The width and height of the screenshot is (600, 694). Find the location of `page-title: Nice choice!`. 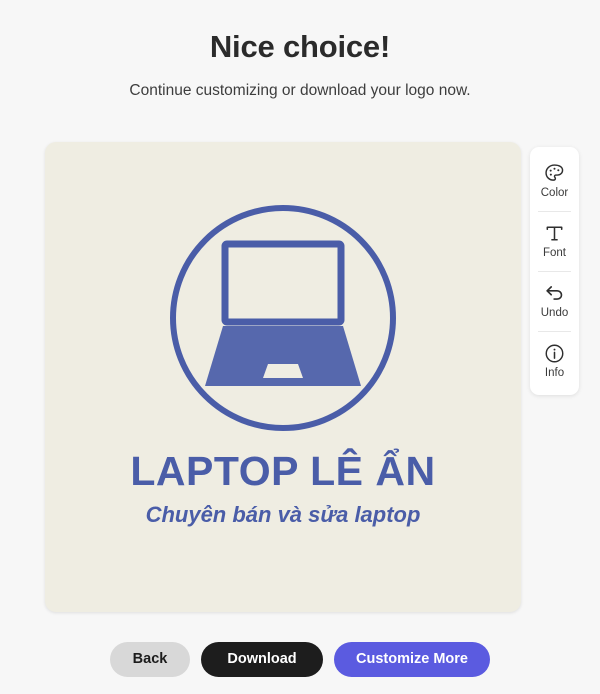

page-title: Nice choice! is located at coordinates (300, 46).